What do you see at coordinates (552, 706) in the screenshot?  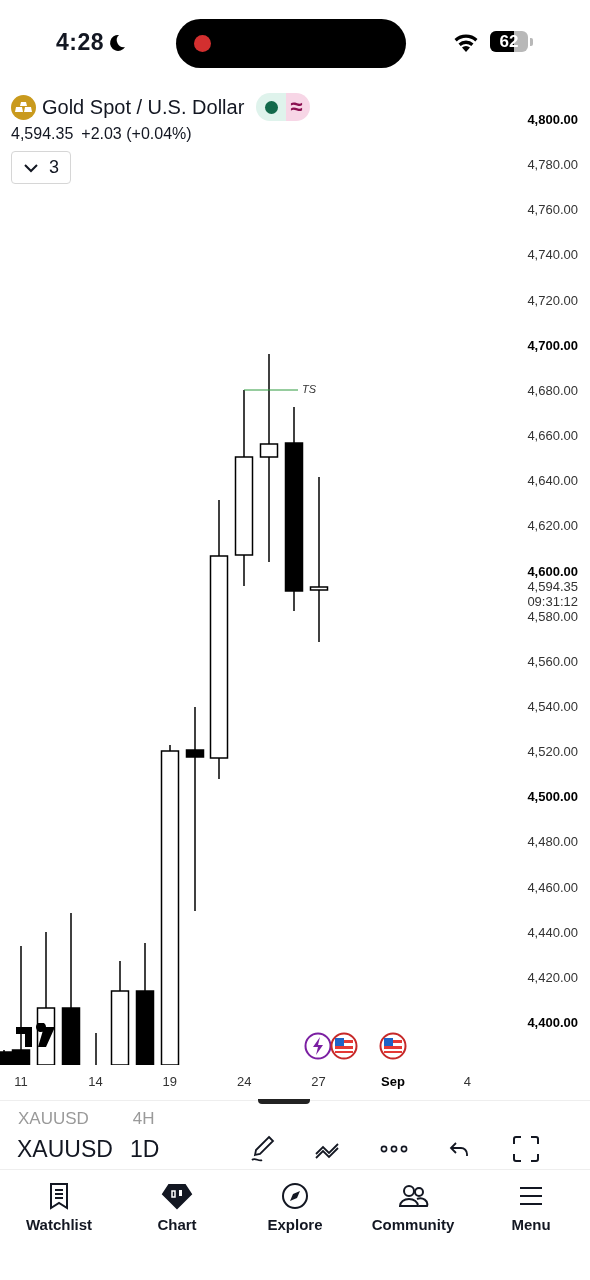 I see `price-axis-label: 4,540.00` at bounding box center [552, 706].